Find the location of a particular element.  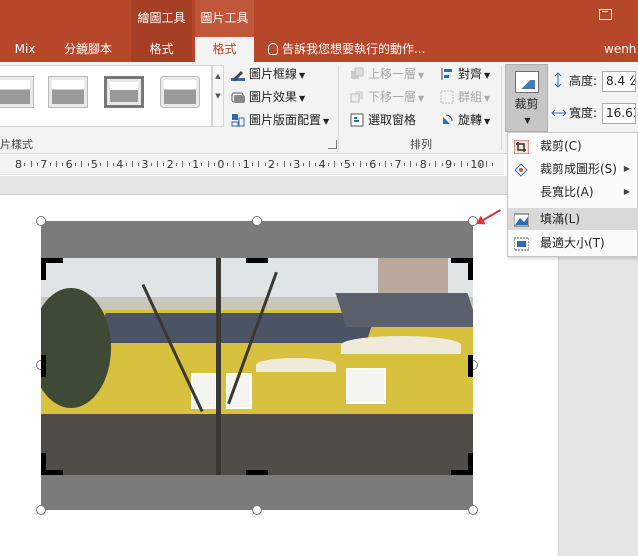

send-backward-button: 下移一層 ▼ is located at coordinates (387, 97).